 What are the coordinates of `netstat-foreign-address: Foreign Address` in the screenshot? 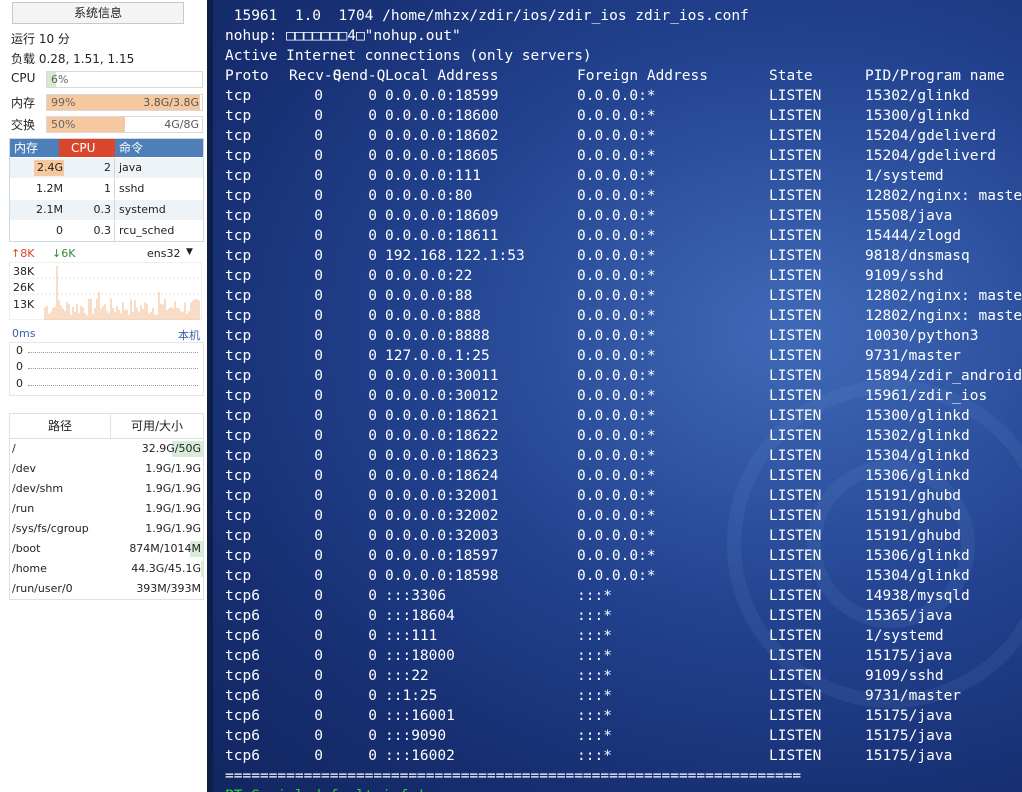 It's located at (642, 76).